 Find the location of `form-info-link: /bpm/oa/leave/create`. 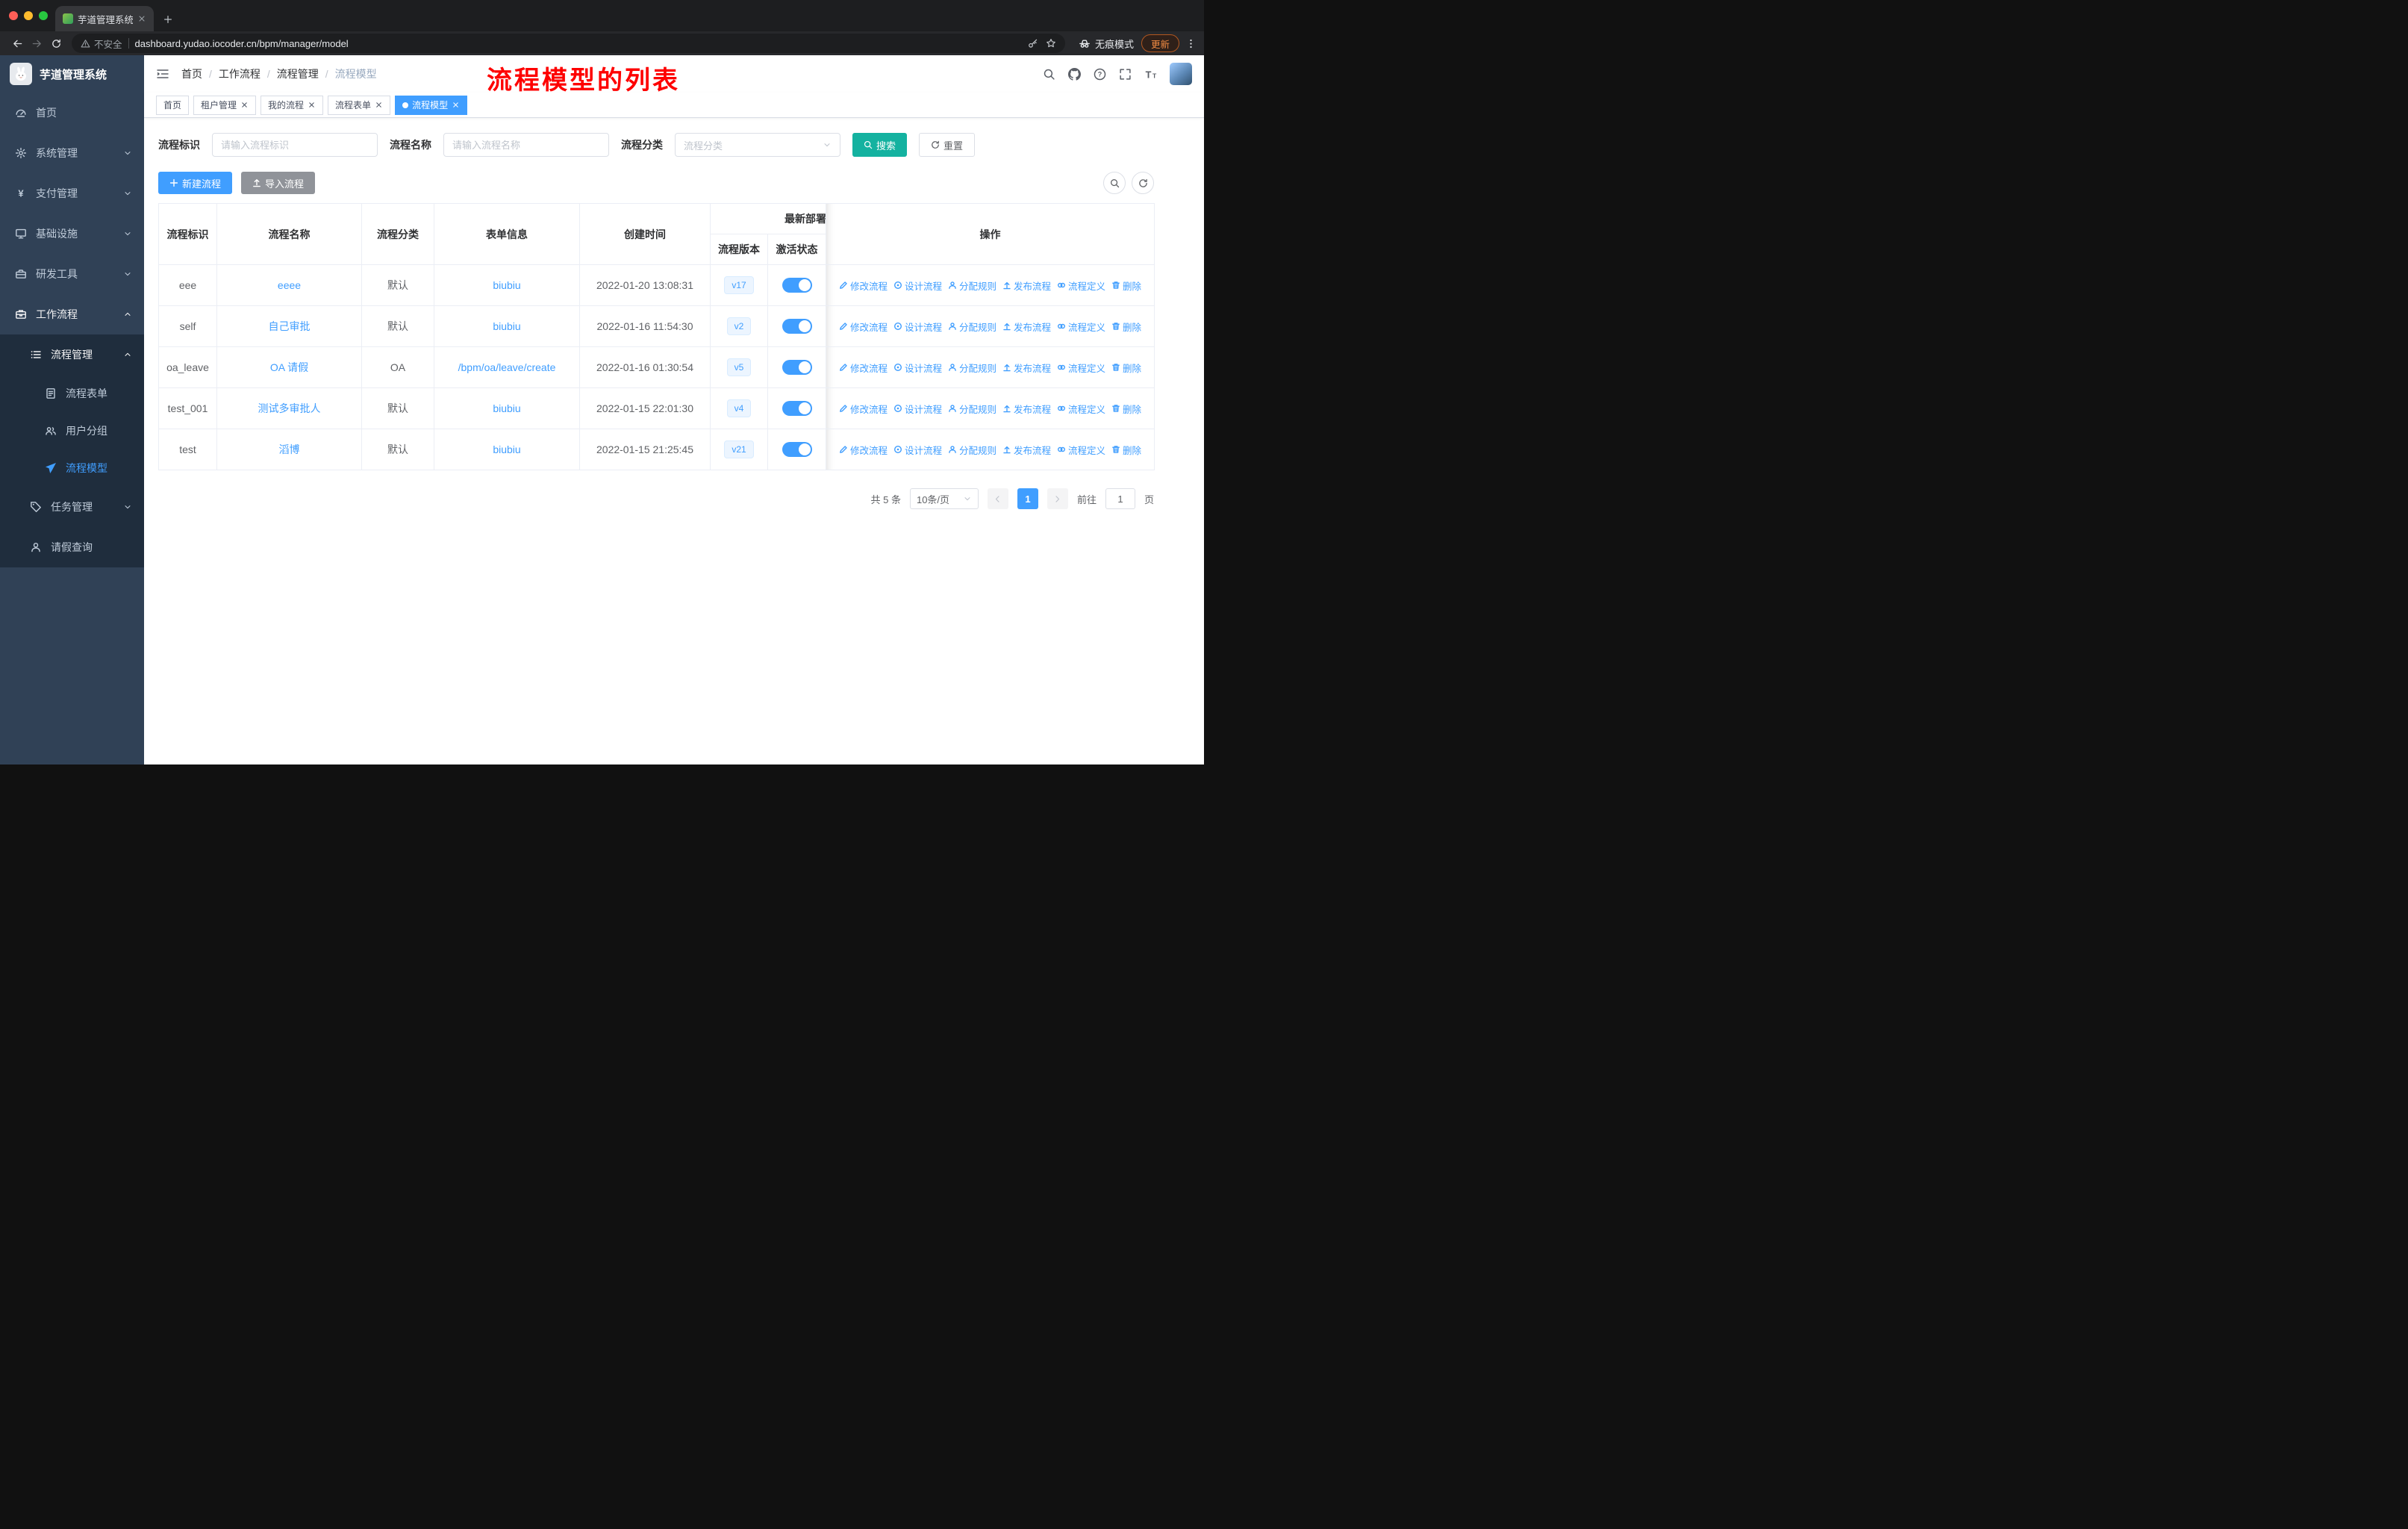

form-info-link: /bpm/oa/leave/create is located at coordinates (507, 367).